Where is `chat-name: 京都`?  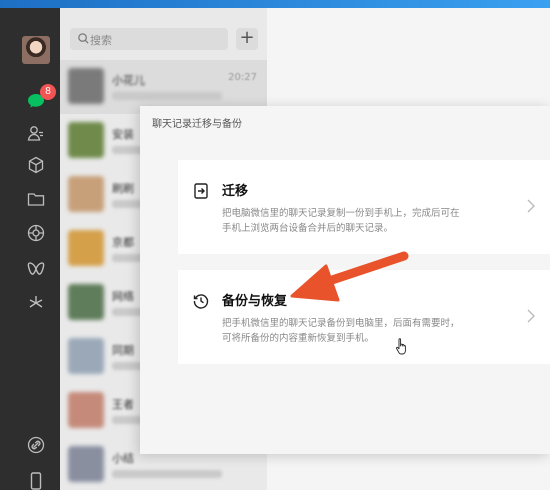 chat-name: 京都 is located at coordinates (123, 242).